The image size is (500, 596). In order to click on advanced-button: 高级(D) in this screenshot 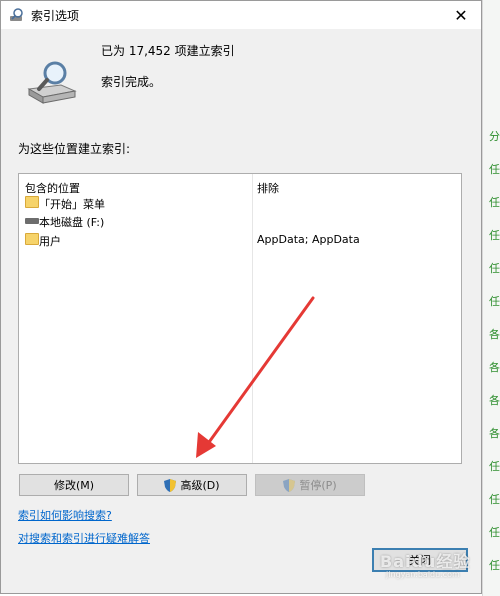, I will do `click(192, 485)`.